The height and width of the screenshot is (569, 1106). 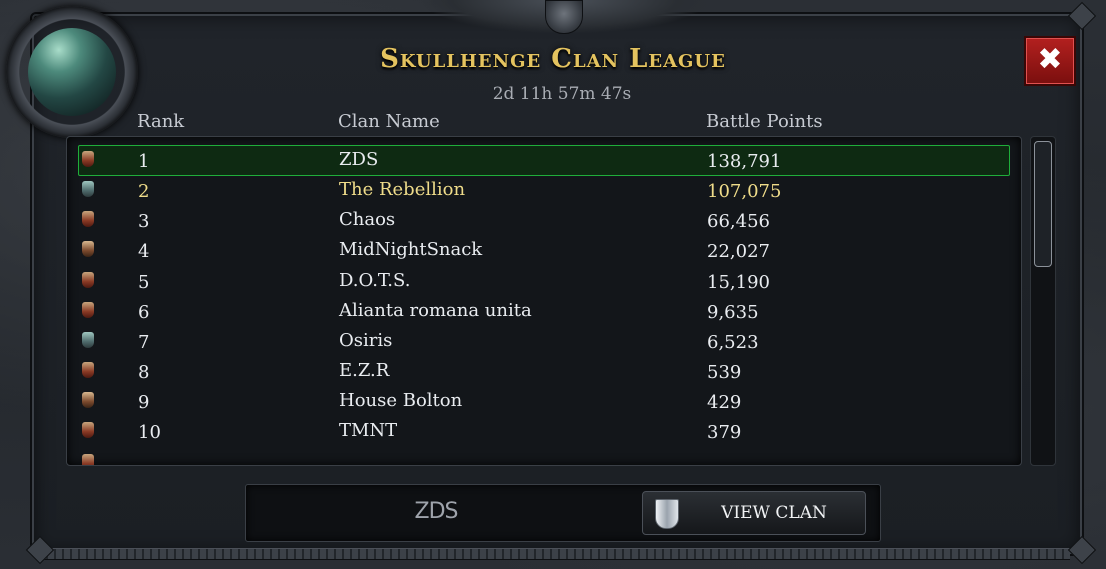 What do you see at coordinates (364, 370) in the screenshot?
I see `clan-name-cell: E.Z.R` at bounding box center [364, 370].